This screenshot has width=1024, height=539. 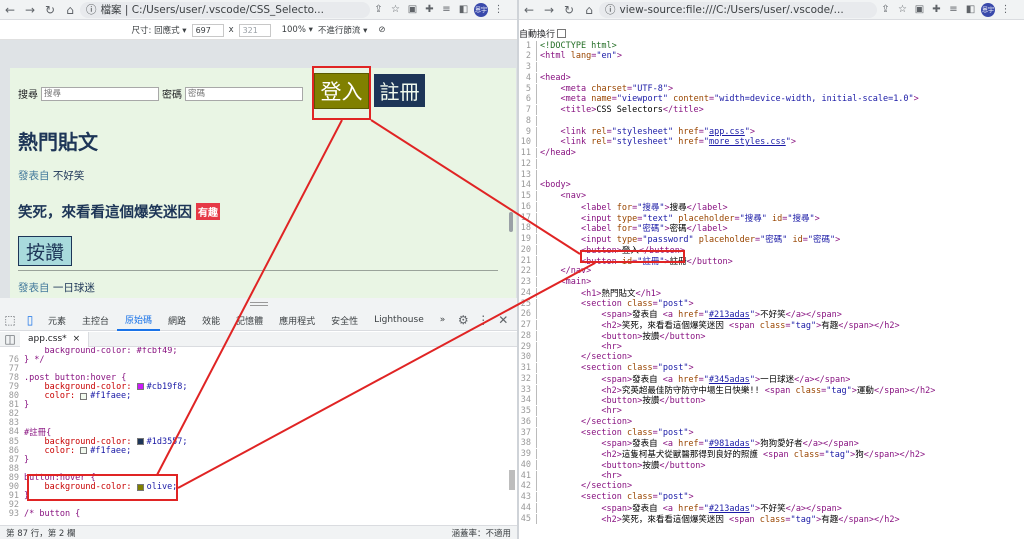 I want to click on rotate-icon: ⊘, so click(x=381, y=30).